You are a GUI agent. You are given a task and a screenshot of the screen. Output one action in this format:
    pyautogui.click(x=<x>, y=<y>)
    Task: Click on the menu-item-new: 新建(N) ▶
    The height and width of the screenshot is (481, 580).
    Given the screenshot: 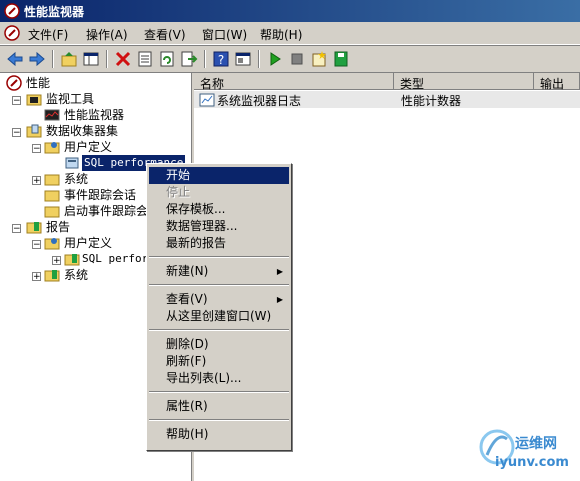 What is the action you would take?
    pyautogui.click(x=219, y=271)
    